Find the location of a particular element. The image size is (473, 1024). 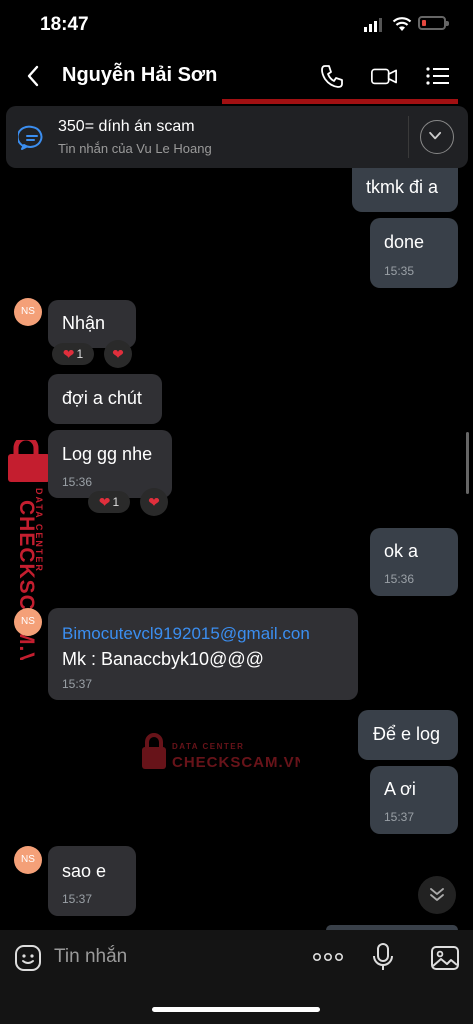

home-indicator is located at coordinates (236, 1009).